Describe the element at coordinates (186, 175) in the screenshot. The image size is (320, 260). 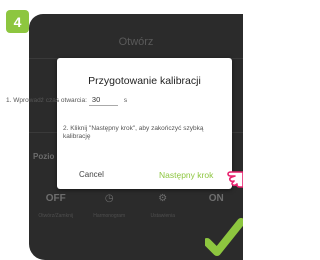
I see `next-step-button: Następny krok` at that location.